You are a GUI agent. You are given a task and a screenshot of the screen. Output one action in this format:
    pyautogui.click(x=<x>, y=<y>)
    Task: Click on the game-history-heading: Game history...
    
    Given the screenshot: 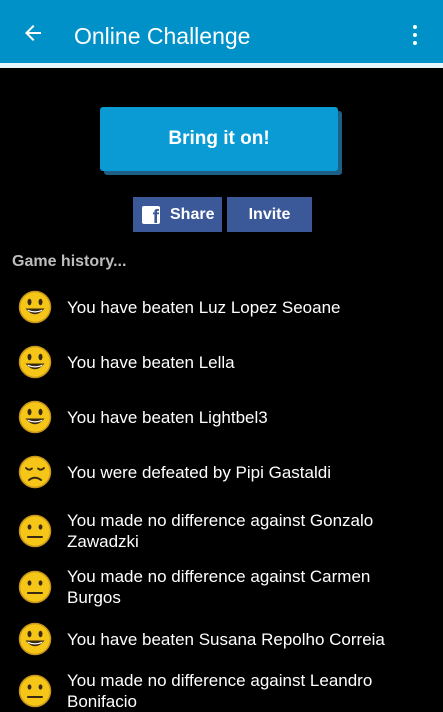 What is the action you would take?
    pyautogui.click(x=69, y=261)
    